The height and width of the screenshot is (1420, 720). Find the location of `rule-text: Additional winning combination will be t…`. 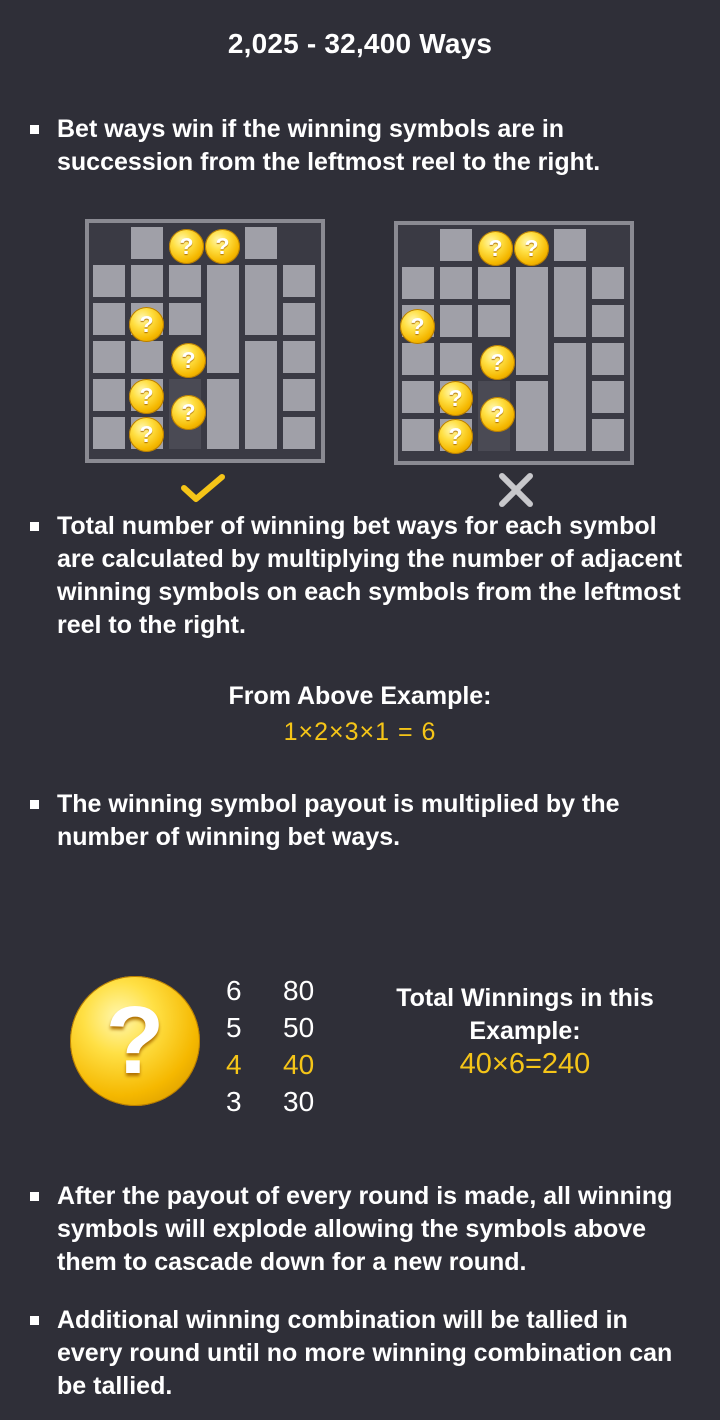

rule-text: Additional winning combination will be t… is located at coordinates (365, 1353).